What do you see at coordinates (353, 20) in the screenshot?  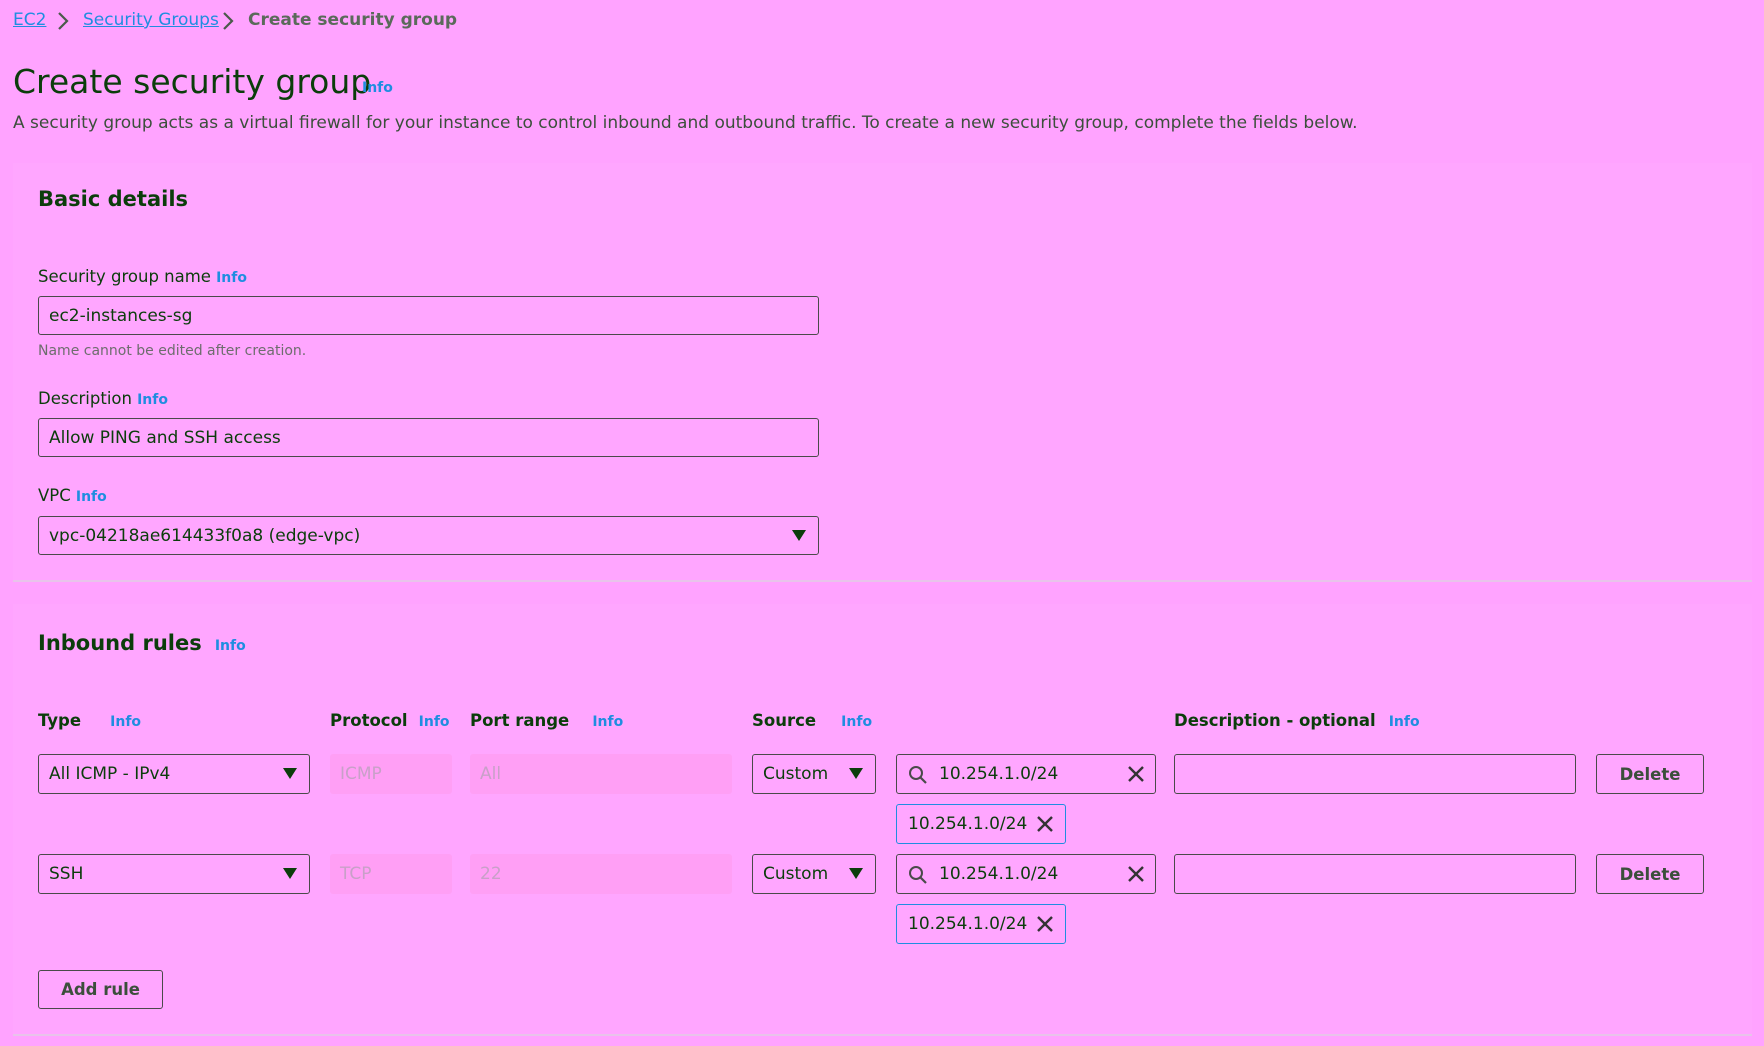 I see `breadcrumb-current: Create security group` at bounding box center [353, 20].